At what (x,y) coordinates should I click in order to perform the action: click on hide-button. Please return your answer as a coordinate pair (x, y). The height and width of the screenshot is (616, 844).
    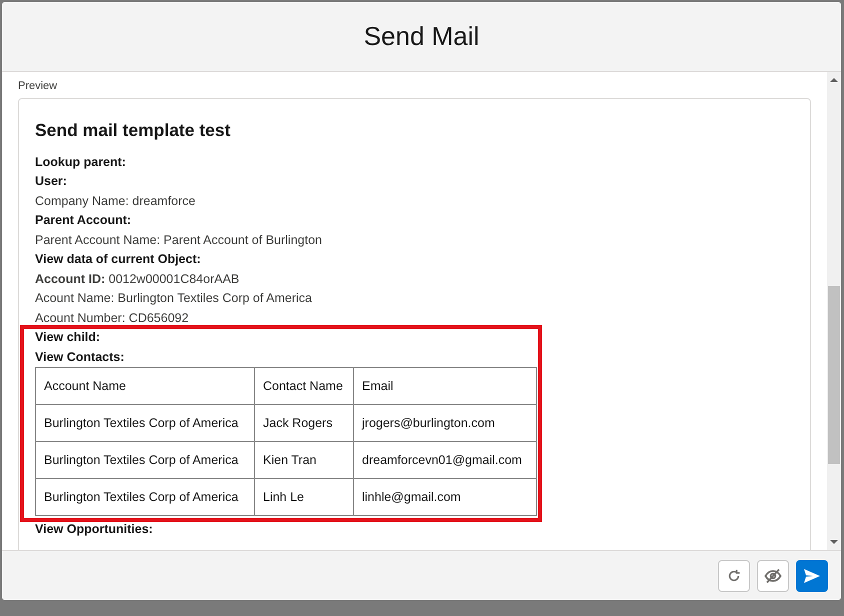
    Looking at the image, I should click on (773, 576).